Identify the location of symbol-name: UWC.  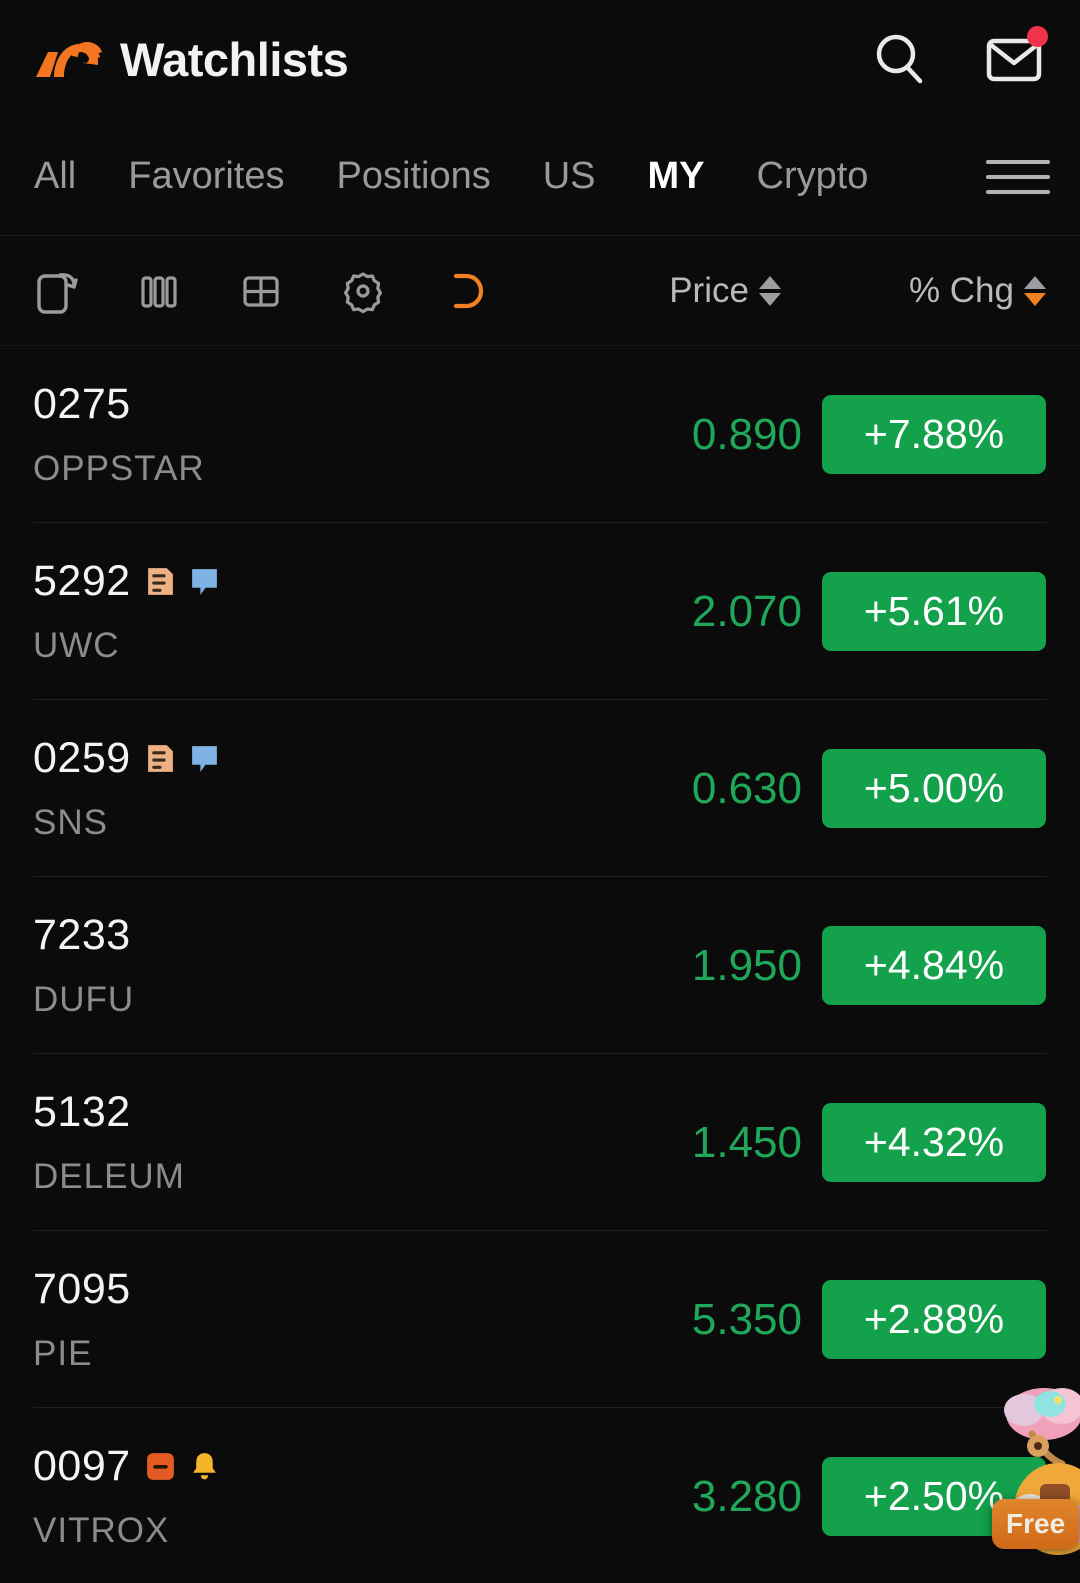
(76, 645).